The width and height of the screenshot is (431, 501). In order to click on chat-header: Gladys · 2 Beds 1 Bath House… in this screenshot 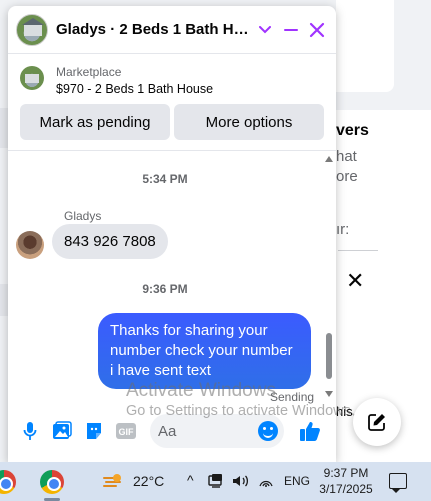, I will do `click(172, 30)`.